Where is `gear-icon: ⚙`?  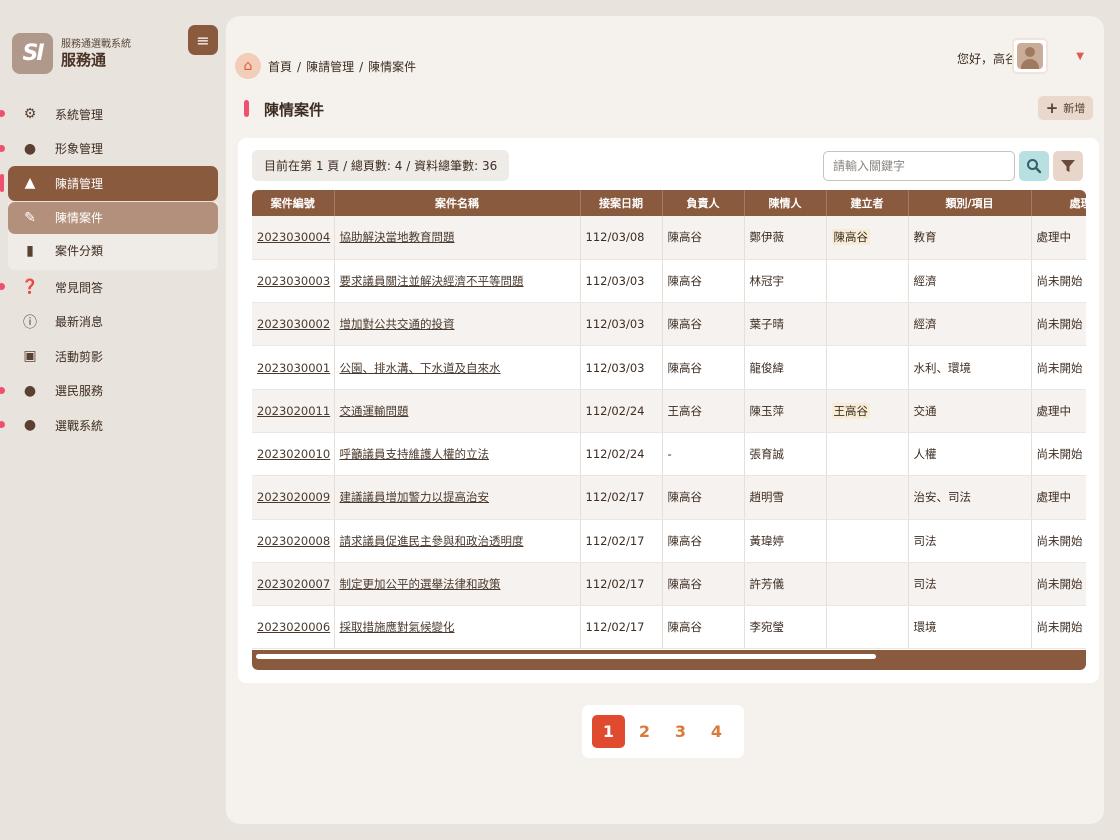 gear-icon: ⚙ is located at coordinates (30, 114).